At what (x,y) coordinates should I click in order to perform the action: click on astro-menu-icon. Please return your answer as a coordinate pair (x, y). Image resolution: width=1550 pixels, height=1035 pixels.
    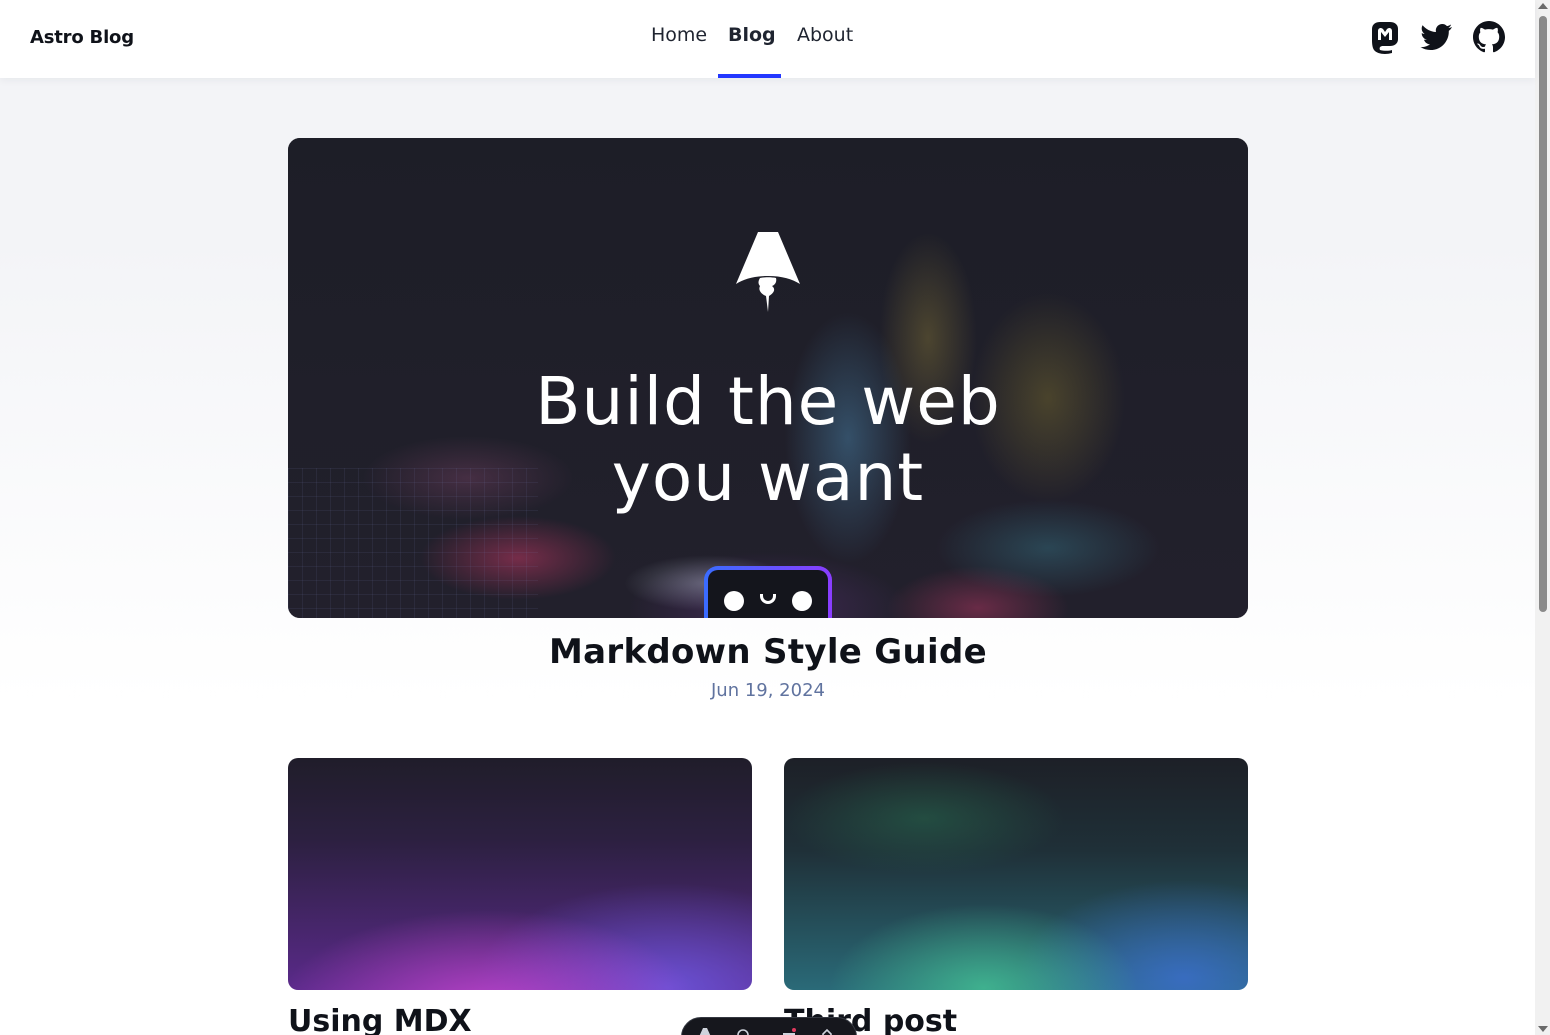
    Looking at the image, I should click on (705, 1031).